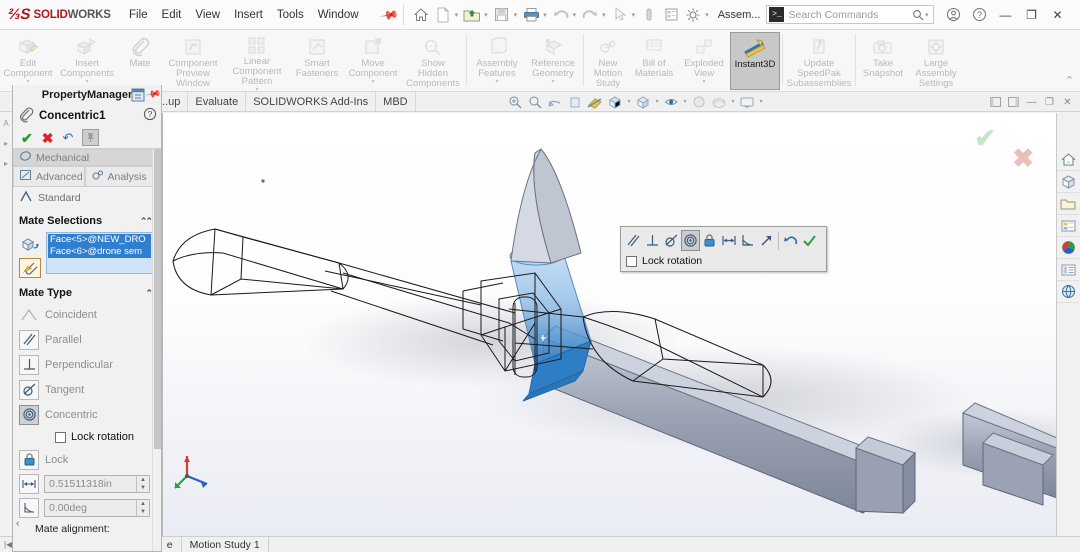 The image size is (1080, 552). I want to click on options-gear-icon, so click(693, 15).